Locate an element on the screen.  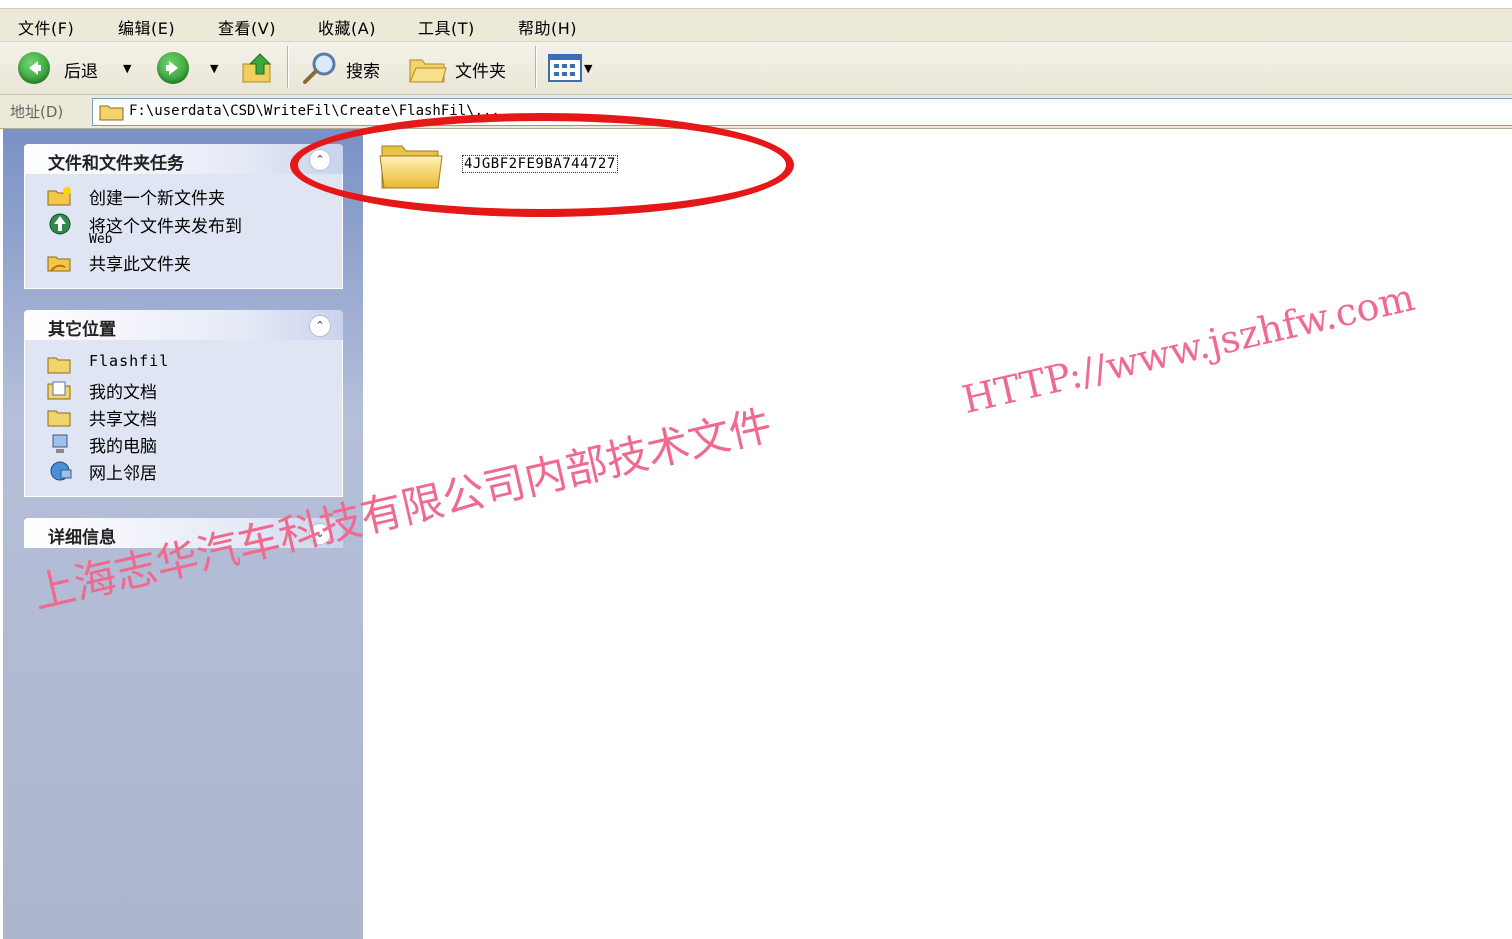
views-button: ▼ is located at coordinates (570, 69).